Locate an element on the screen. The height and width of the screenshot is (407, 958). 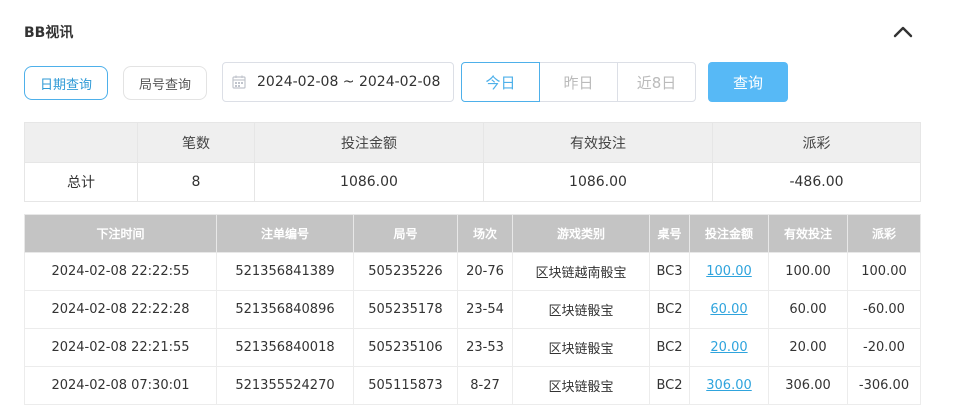
cell-bet-time: 2024-02-08 07:30:01 is located at coordinates (120, 385).